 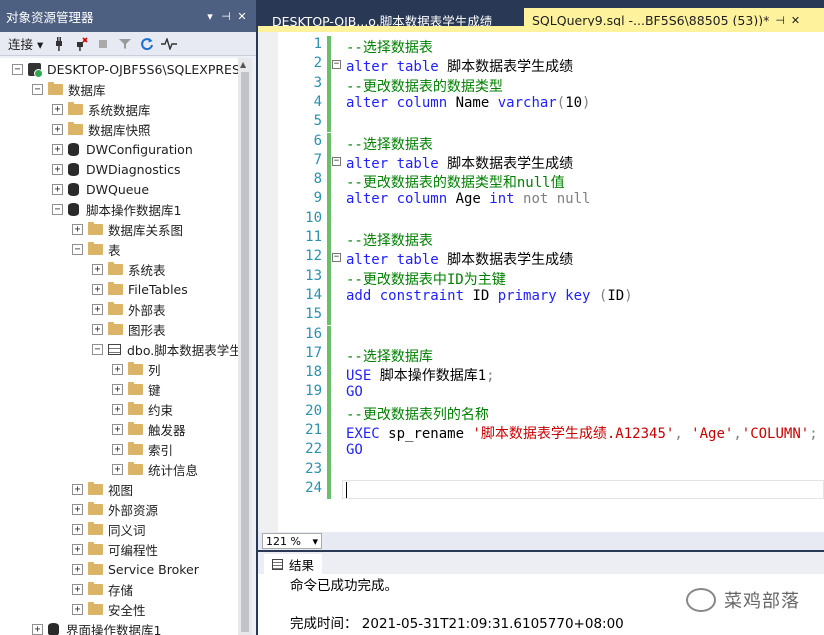 I want to click on tree-node: + 安全性, so click(x=109, y=609).